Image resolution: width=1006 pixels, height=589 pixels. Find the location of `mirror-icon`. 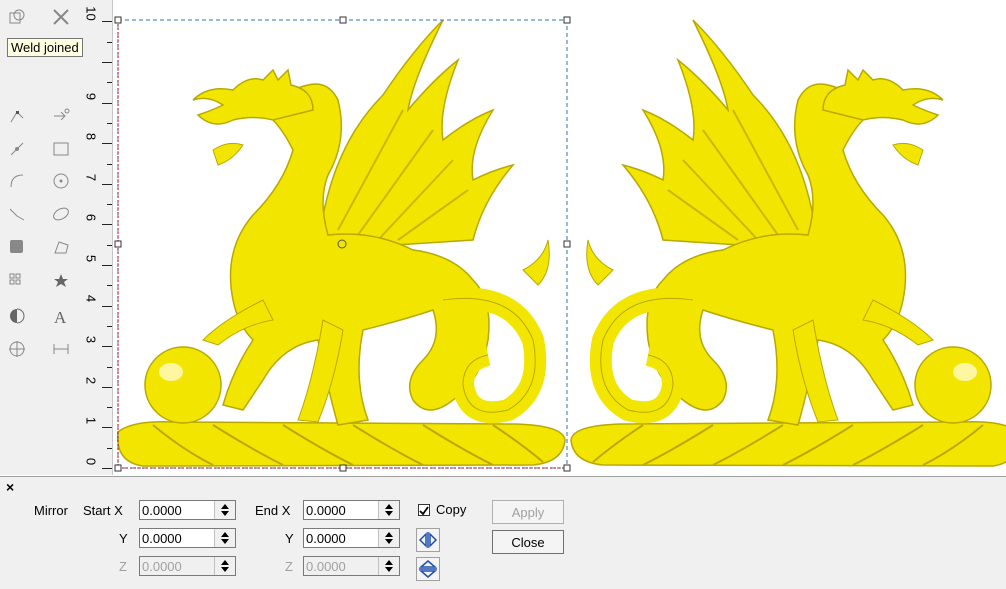

mirror-icon is located at coordinates (17, 316).